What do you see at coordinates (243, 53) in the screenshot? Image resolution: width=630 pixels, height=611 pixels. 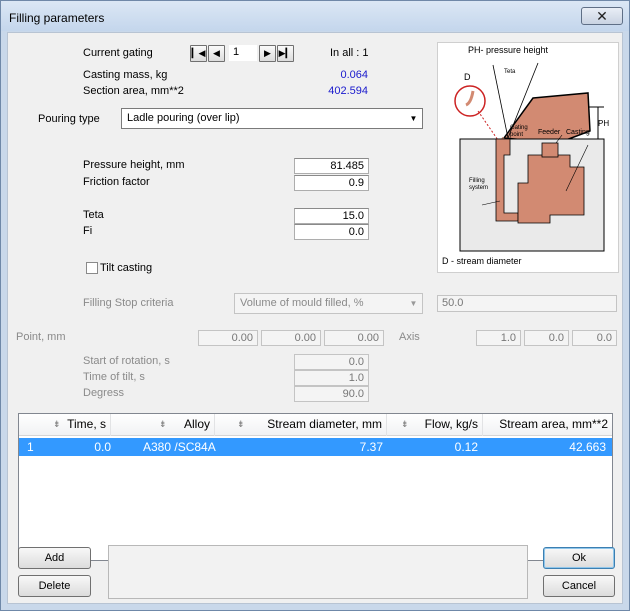 I see `current-gating-input: 1` at bounding box center [243, 53].